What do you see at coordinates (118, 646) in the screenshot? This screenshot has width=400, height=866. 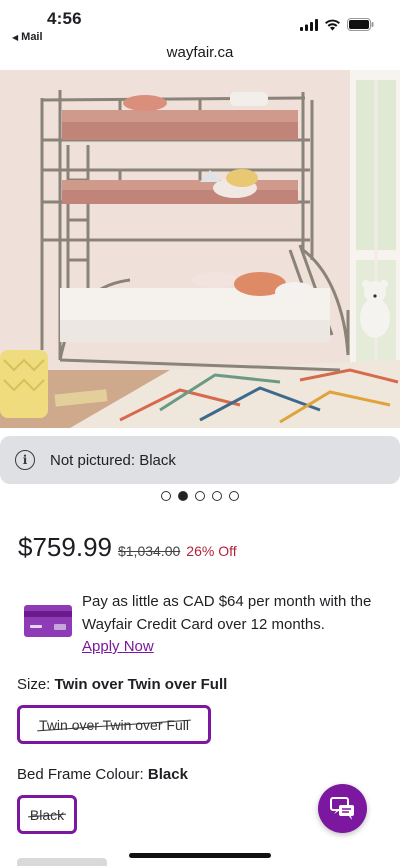 I see `apply-now-link: Apply Now` at bounding box center [118, 646].